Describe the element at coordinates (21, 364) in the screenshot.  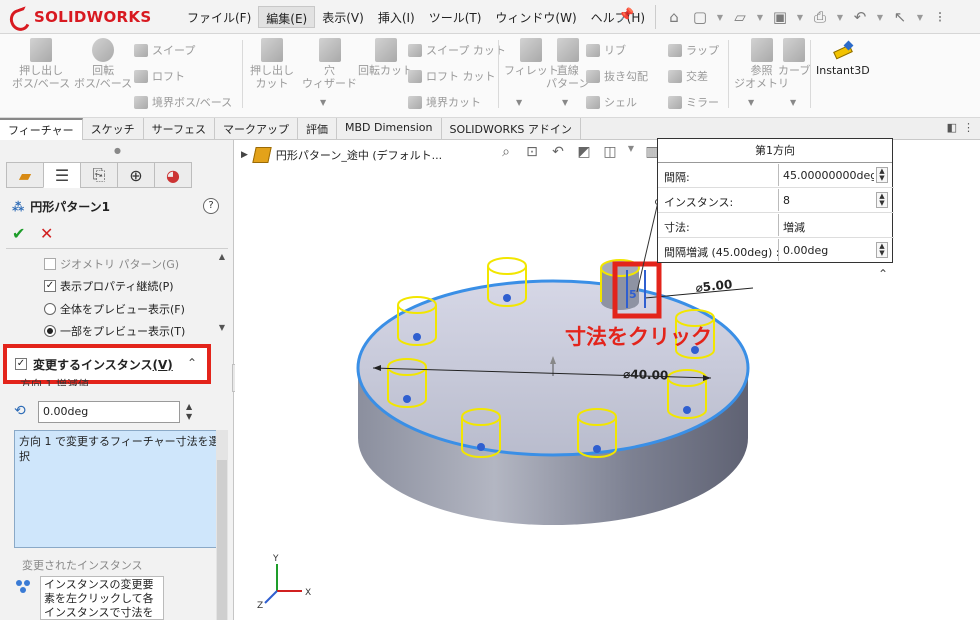
I see `instances-to-vary-checkbox: ✓` at that location.